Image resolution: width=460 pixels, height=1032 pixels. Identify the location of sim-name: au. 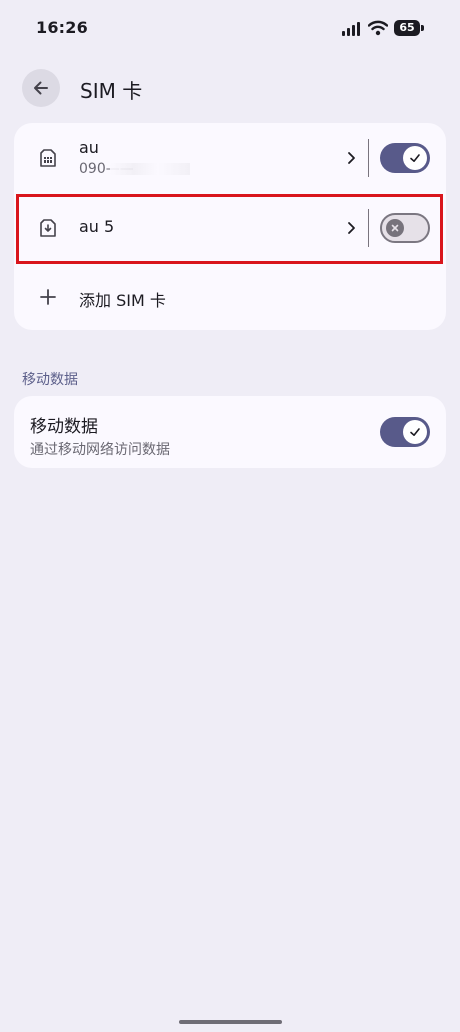
(89, 147).